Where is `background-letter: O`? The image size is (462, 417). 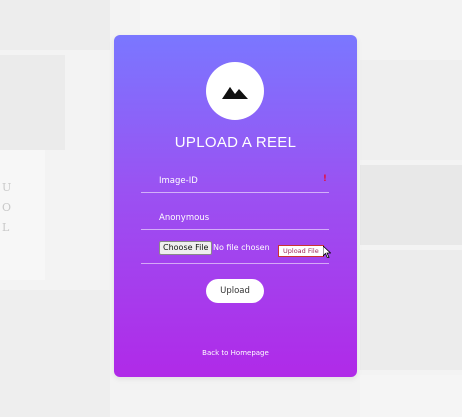 background-letter: O is located at coordinates (7, 207).